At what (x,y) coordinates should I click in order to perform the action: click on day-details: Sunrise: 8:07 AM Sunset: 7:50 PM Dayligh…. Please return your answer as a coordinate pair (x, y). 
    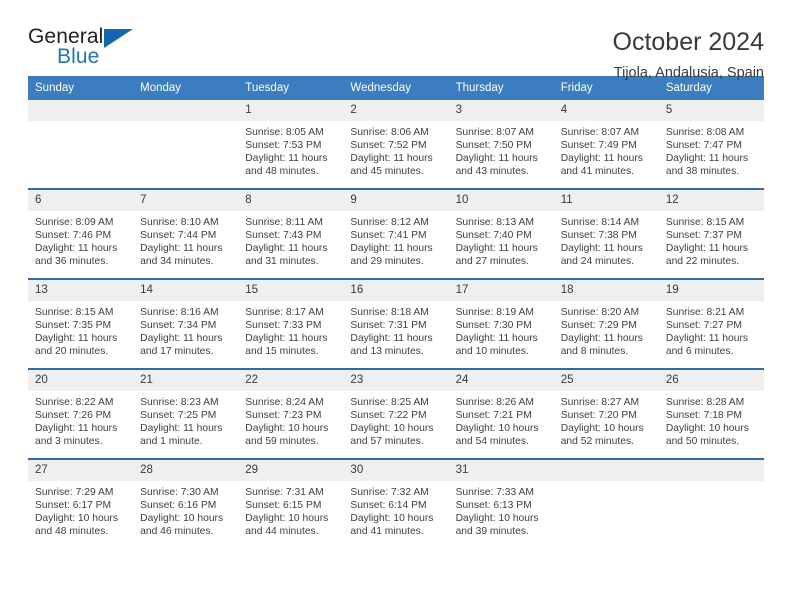
    Looking at the image, I should click on (501, 149).